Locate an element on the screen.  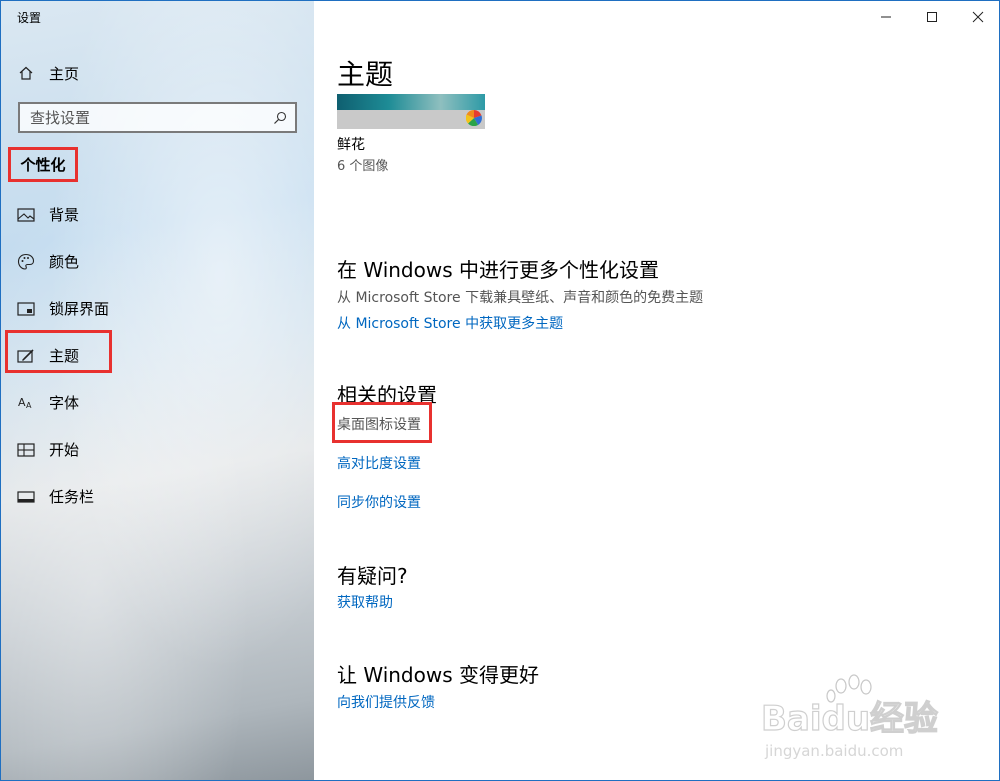
sidebar-item-label: 字体 is located at coordinates (64, 403).